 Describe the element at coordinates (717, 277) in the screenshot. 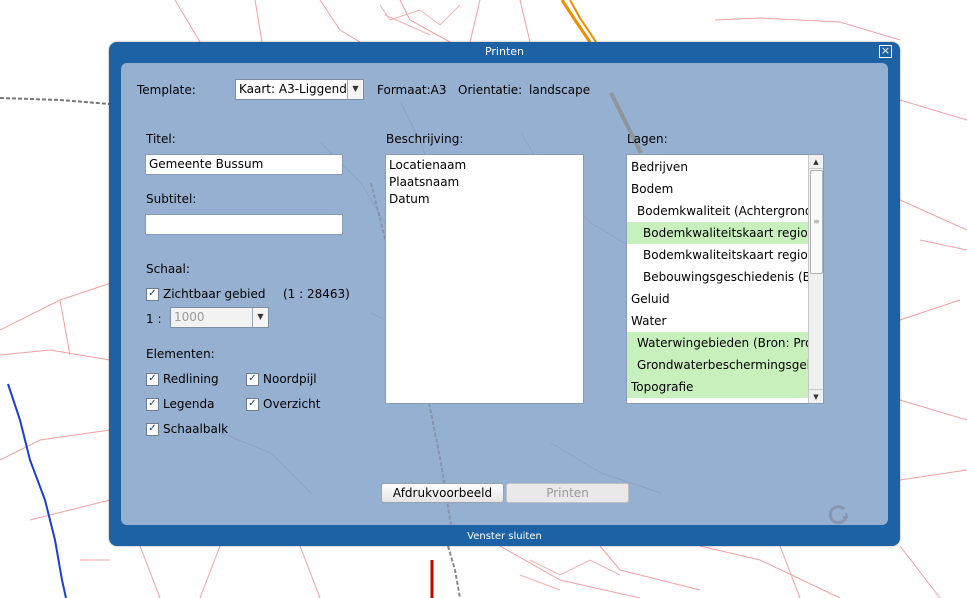

I see `layer-item: Bebouwingsgeschiedenis (Br` at that location.